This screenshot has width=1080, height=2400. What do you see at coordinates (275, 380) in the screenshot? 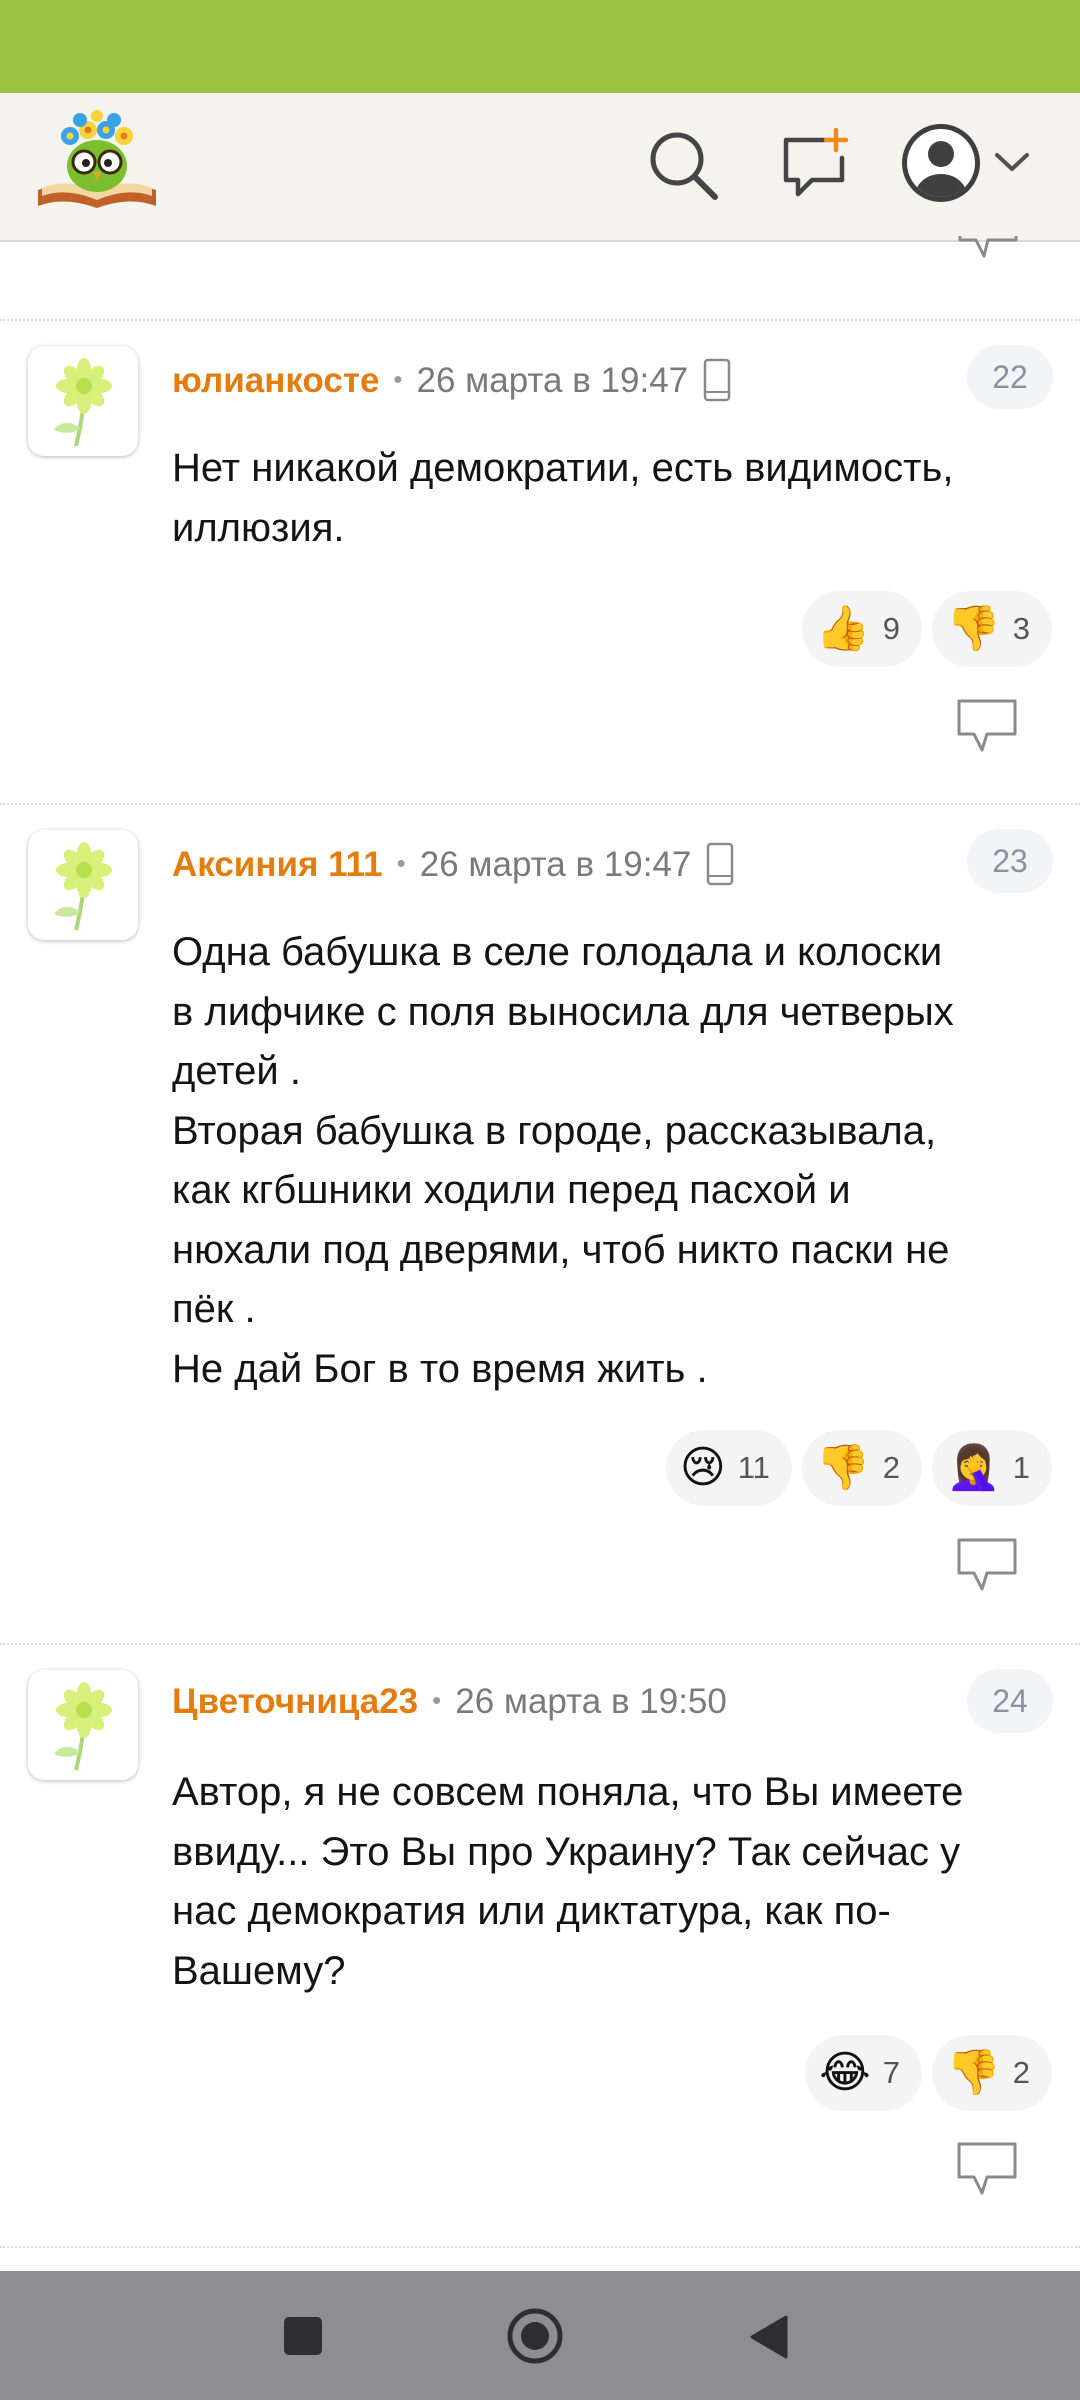
I see `comment-author: юлианкосте` at bounding box center [275, 380].